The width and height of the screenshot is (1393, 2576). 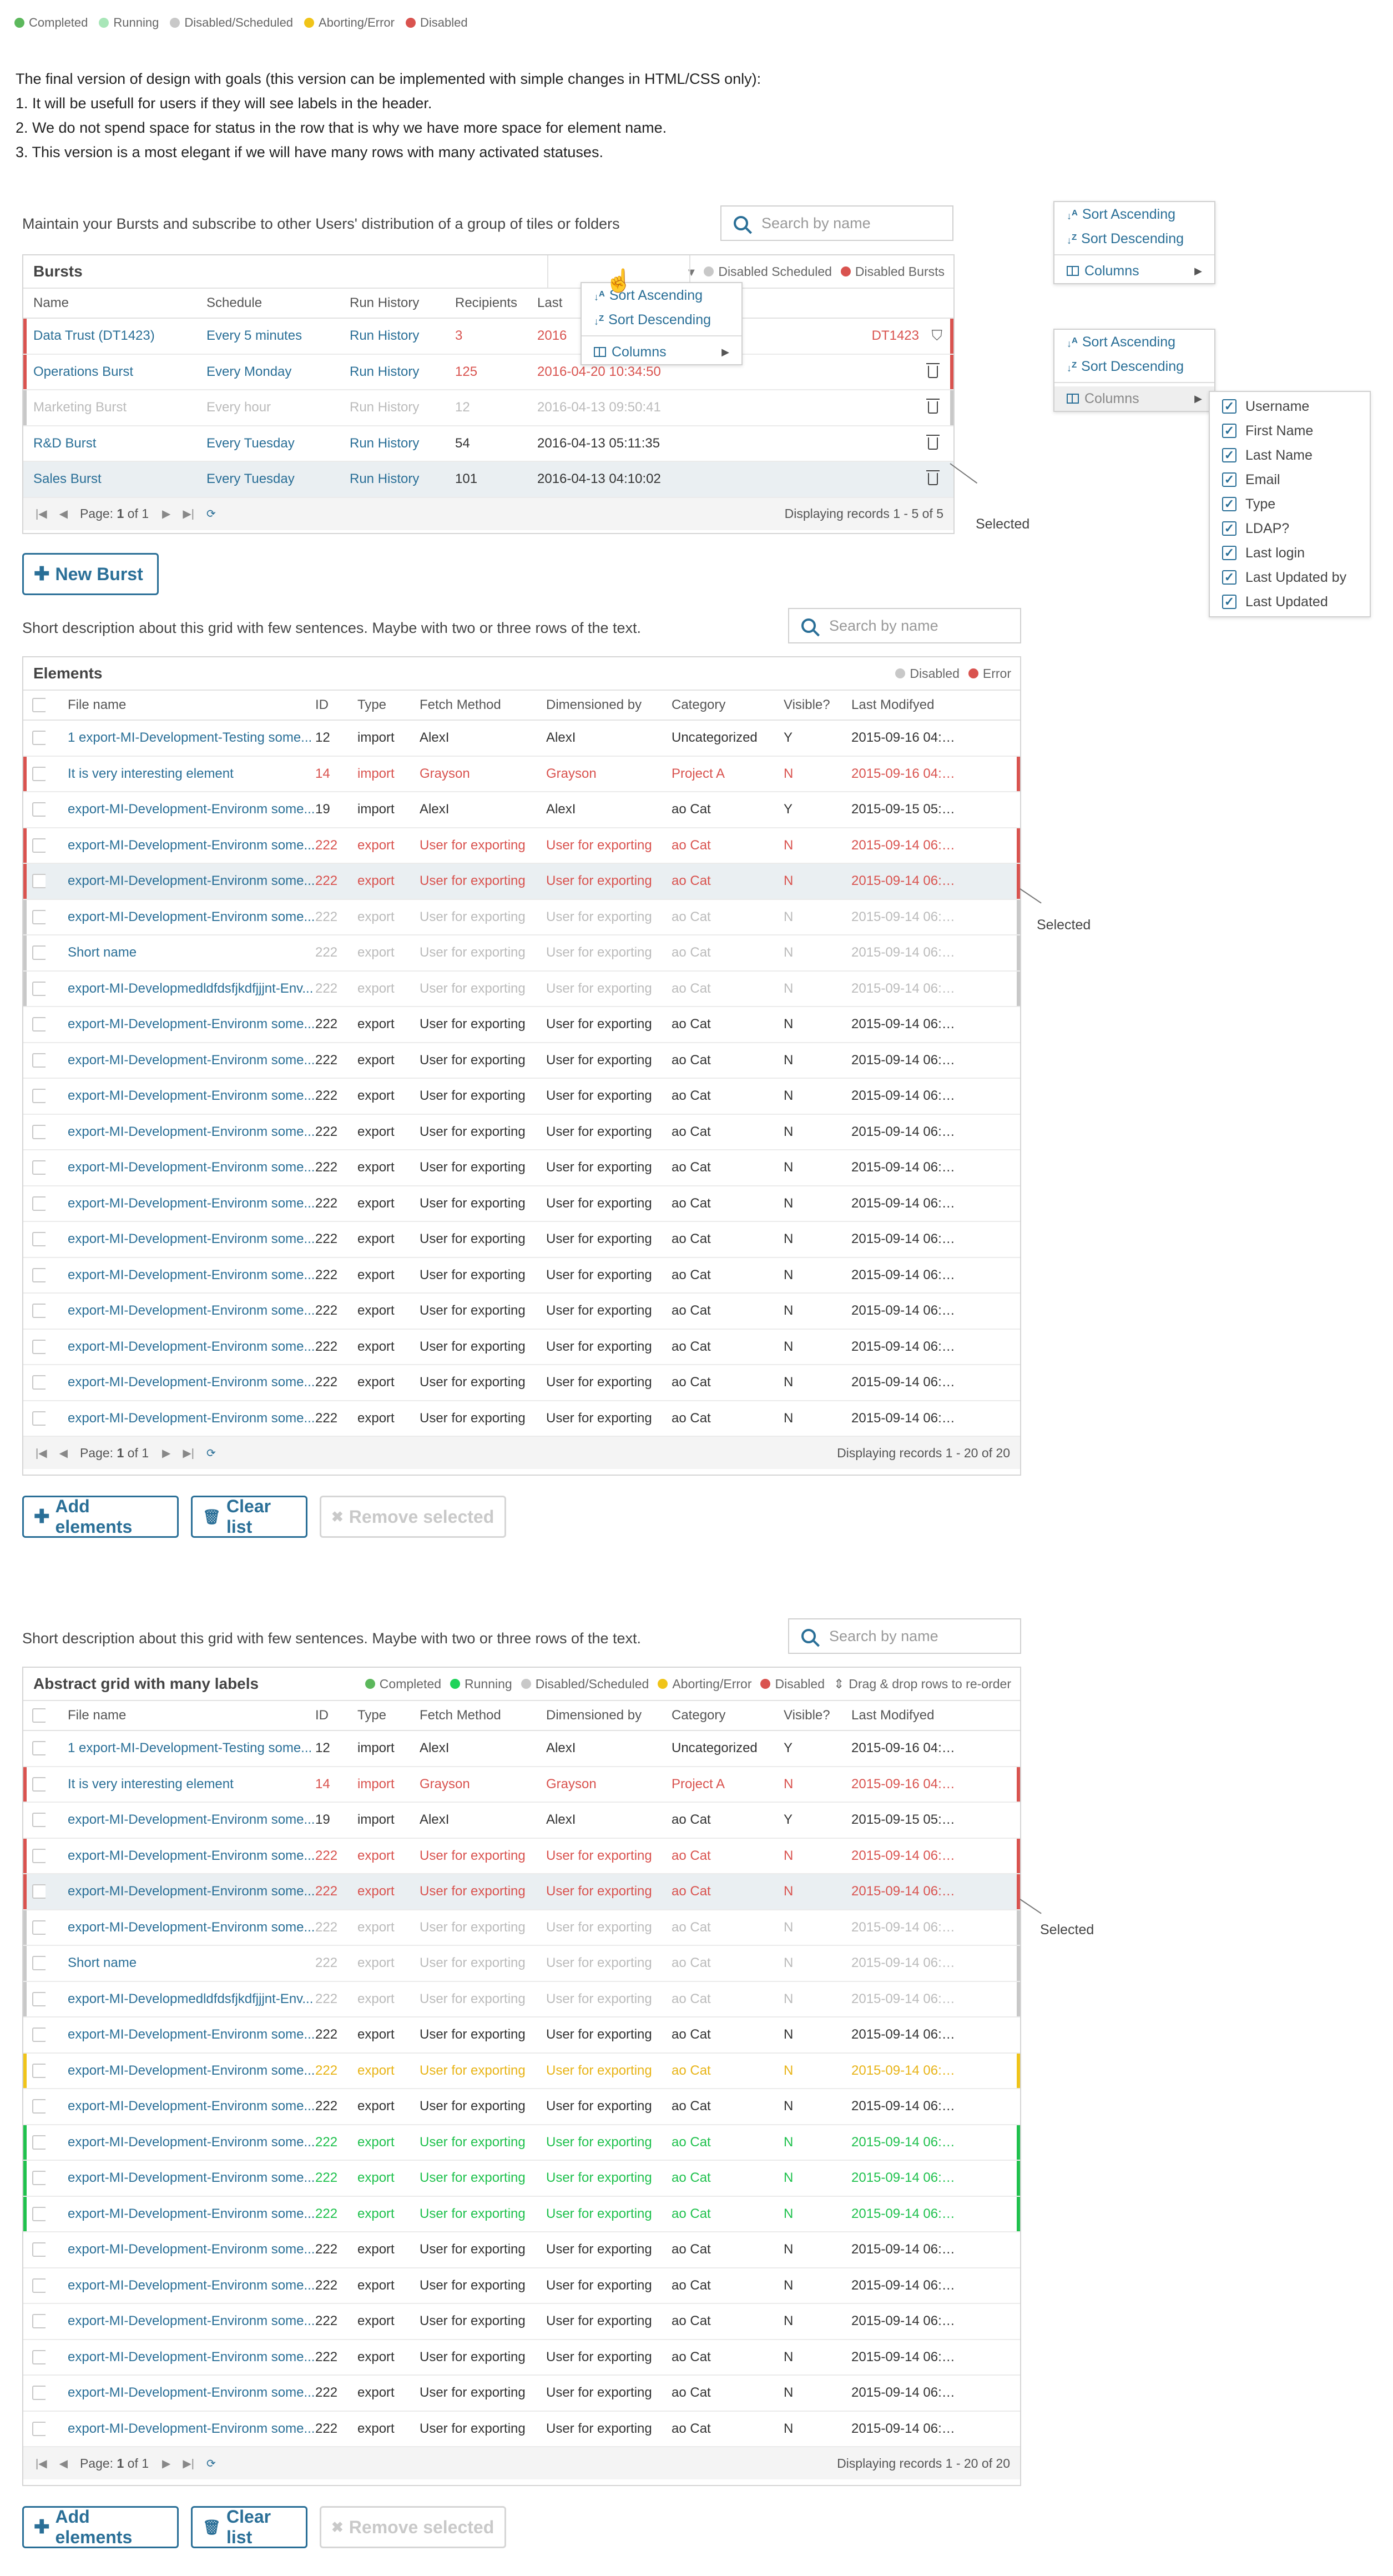 What do you see at coordinates (662, 320) in the screenshot?
I see `sort-descending-item: ↓Z Sort Descending` at bounding box center [662, 320].